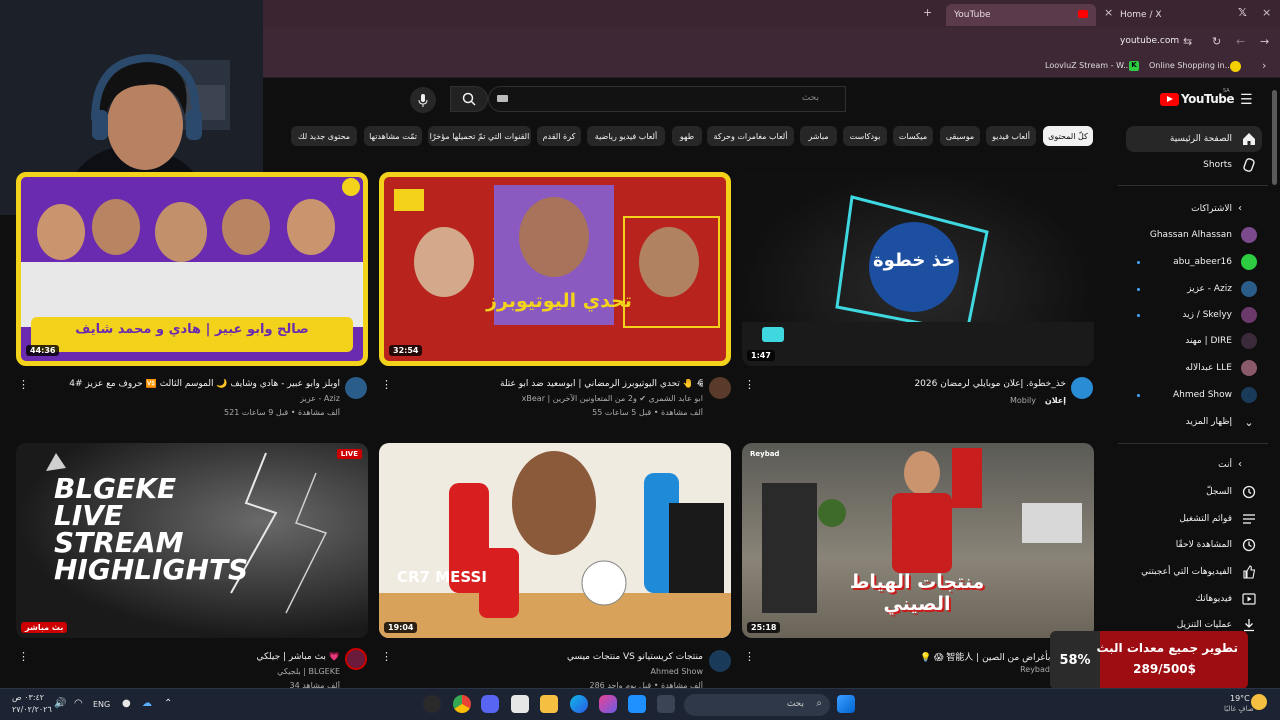 The image size is (1280, 720). Describe the element at coordinates (1194, 341) in the screenshot. I see `sidebar-item-sub-4: مهند | DIRE` at that location.